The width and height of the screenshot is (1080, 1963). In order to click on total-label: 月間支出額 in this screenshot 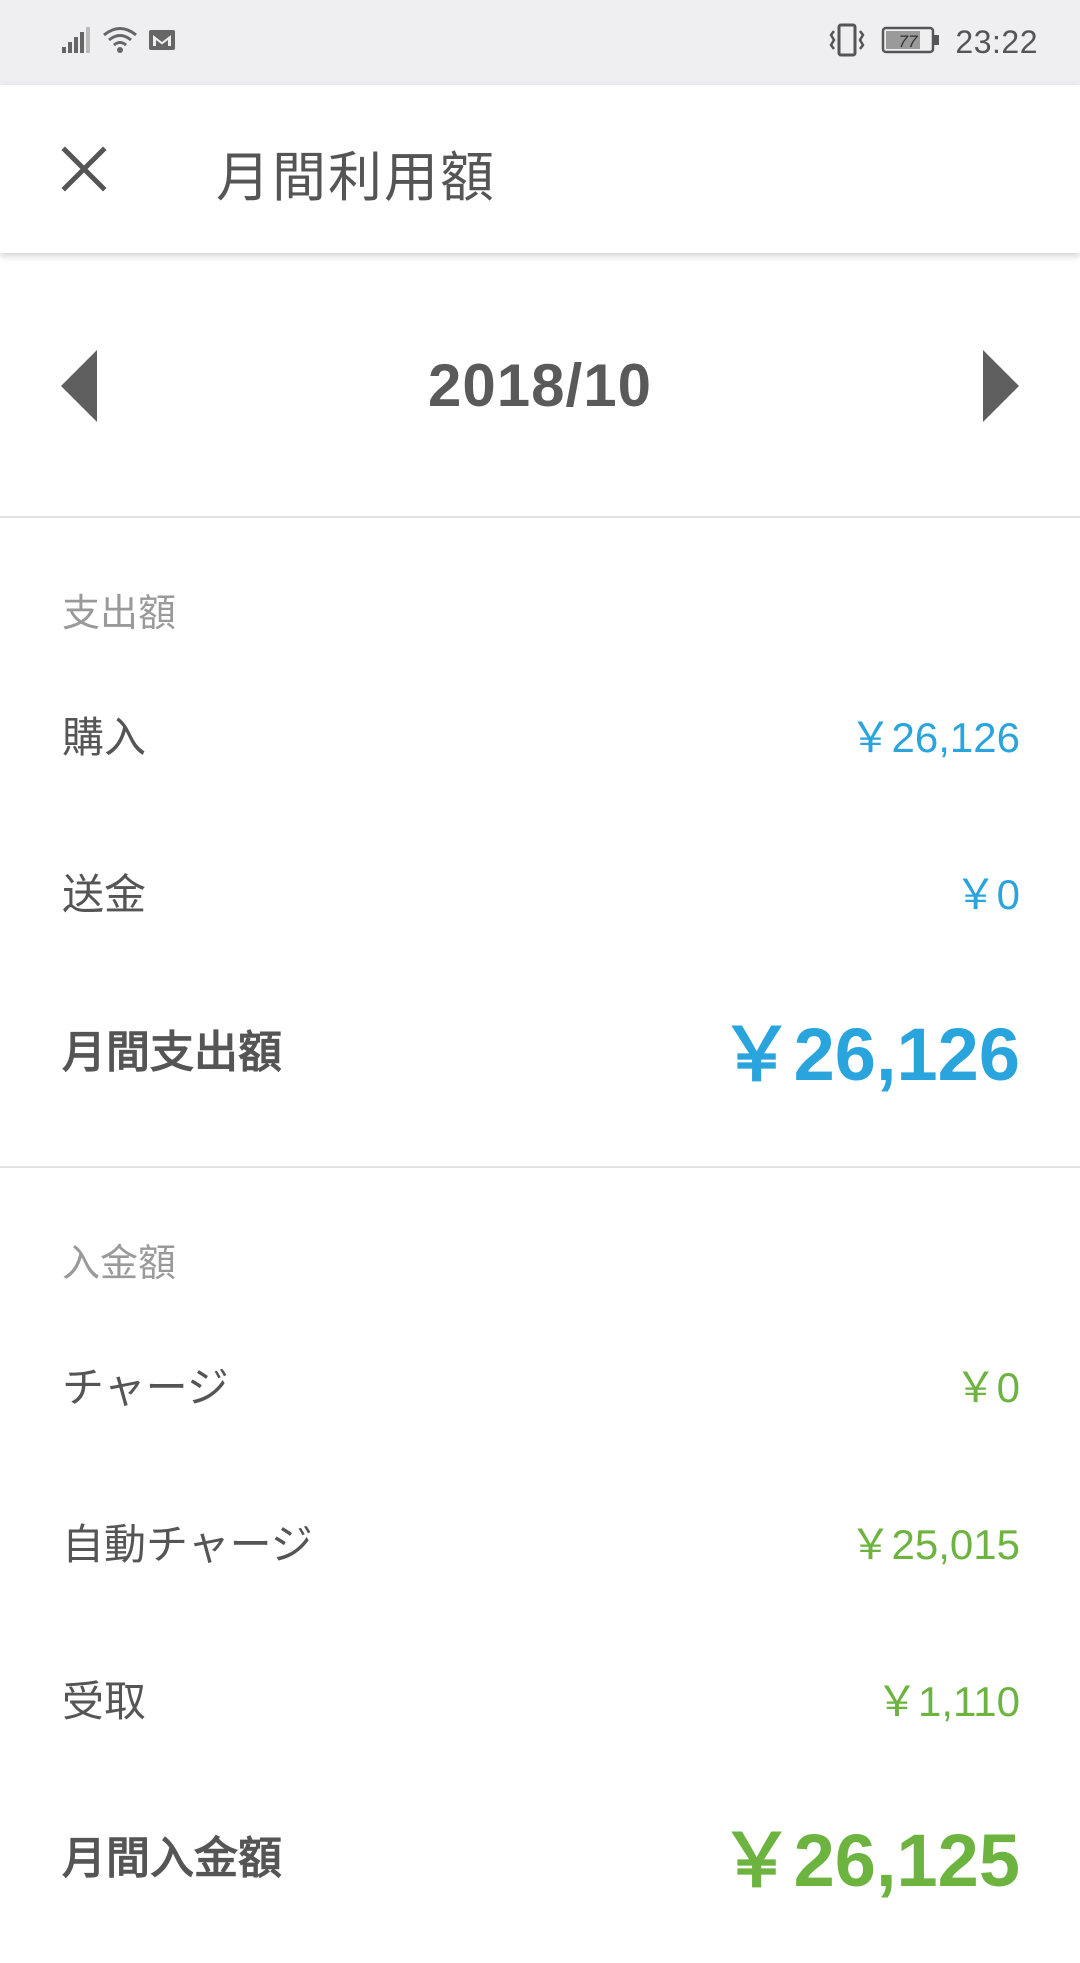, I will do `click(172, 1052)`.